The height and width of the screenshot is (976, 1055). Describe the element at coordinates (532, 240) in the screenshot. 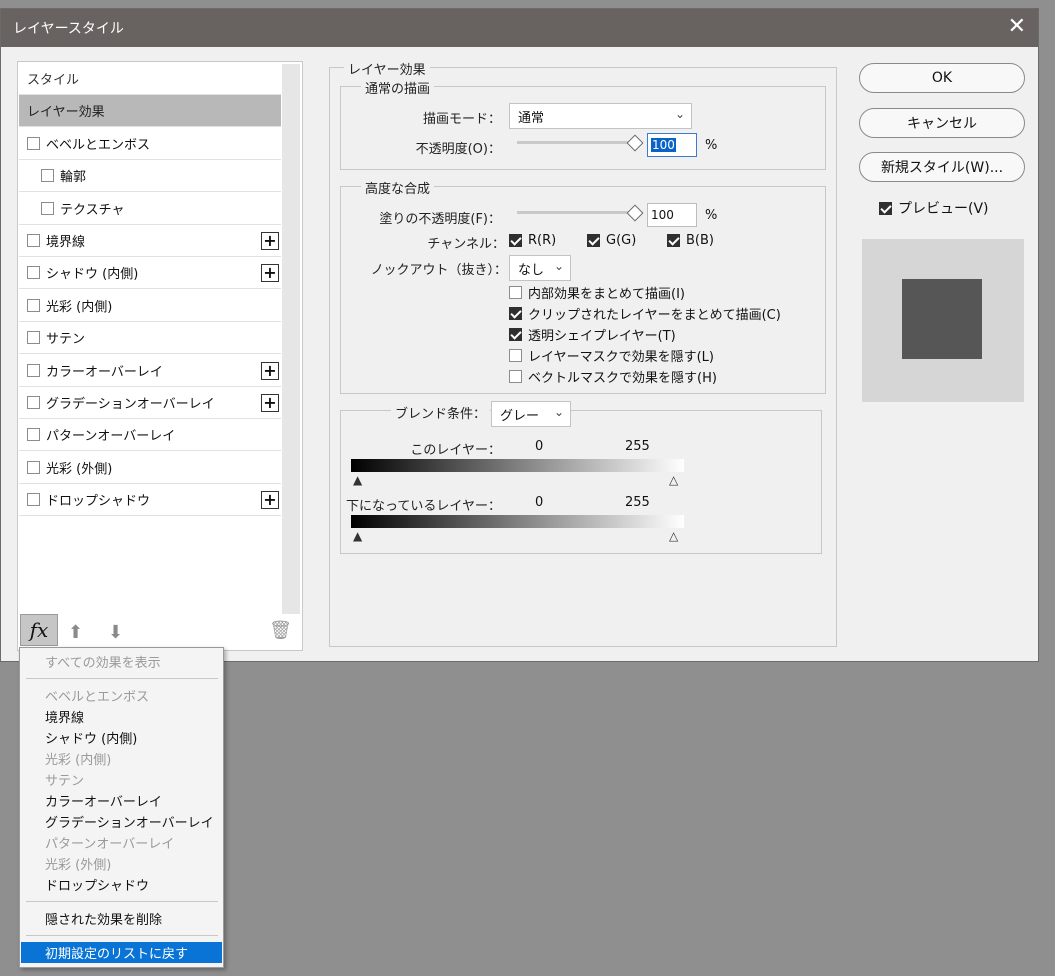

I see `channel-checkbox: R(R)` at that location.